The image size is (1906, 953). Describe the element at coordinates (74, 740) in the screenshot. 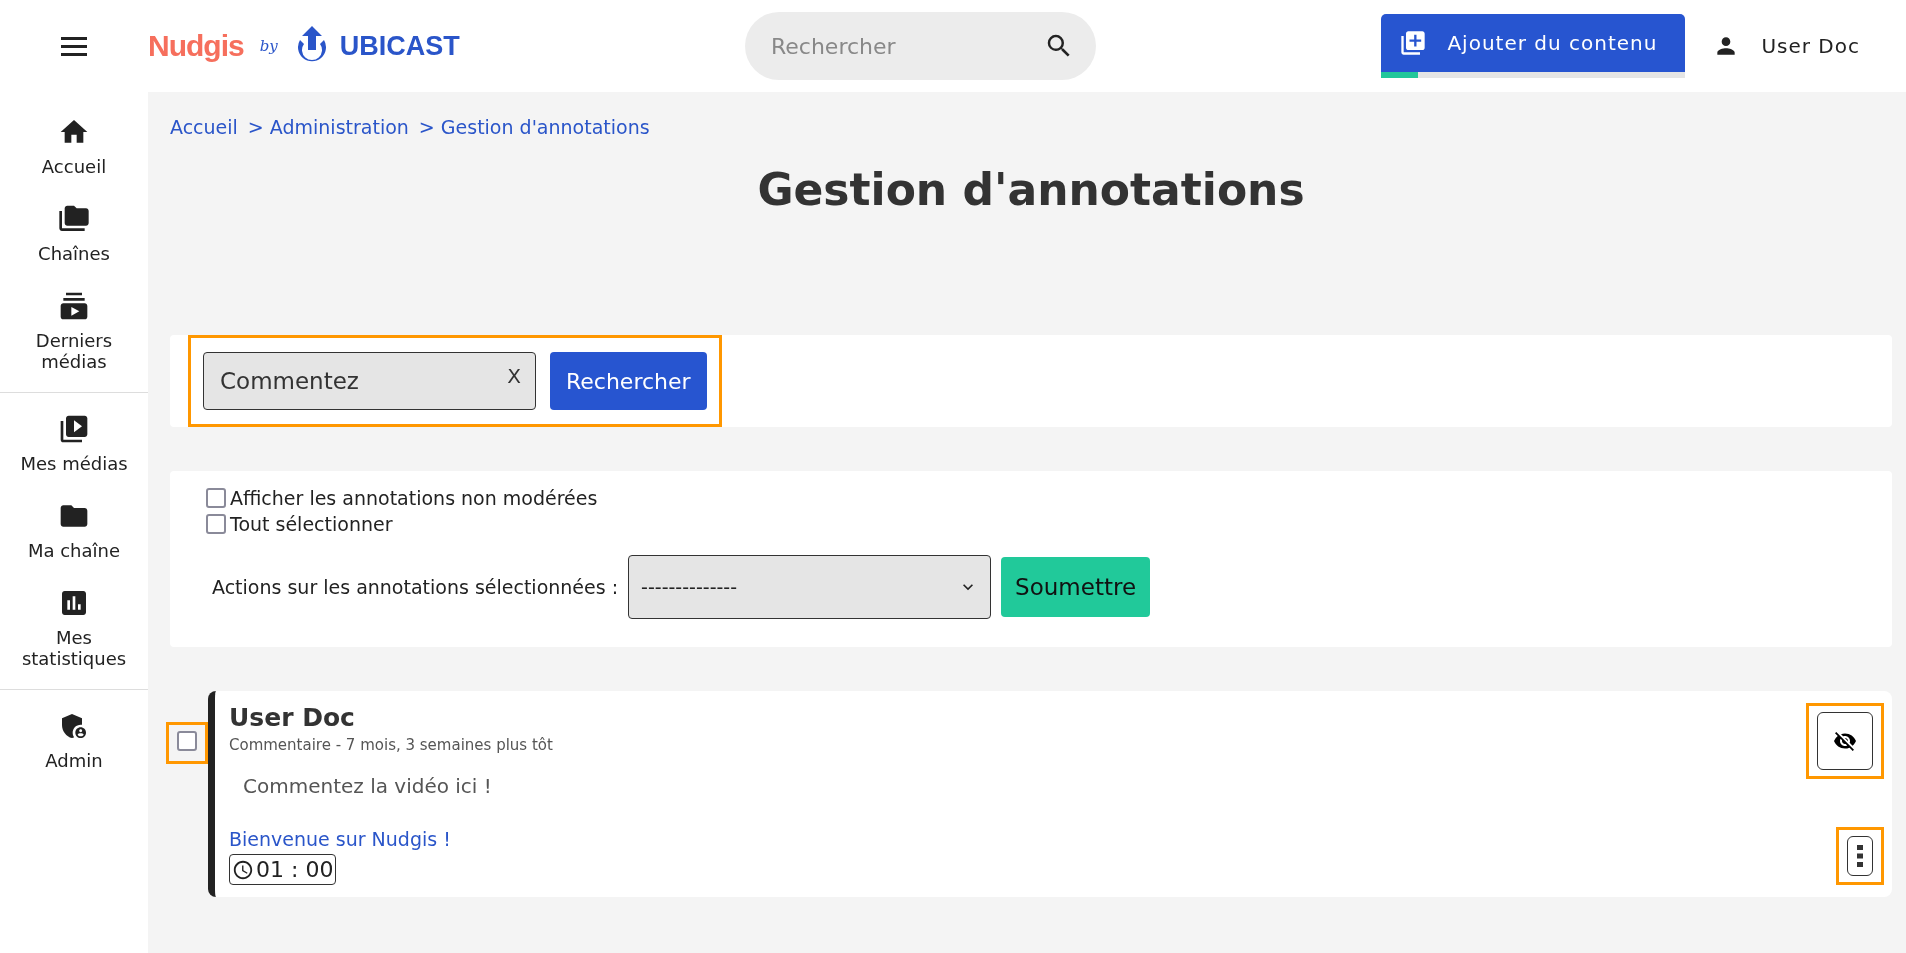

I see `sidebar-item: Admin` at that location.